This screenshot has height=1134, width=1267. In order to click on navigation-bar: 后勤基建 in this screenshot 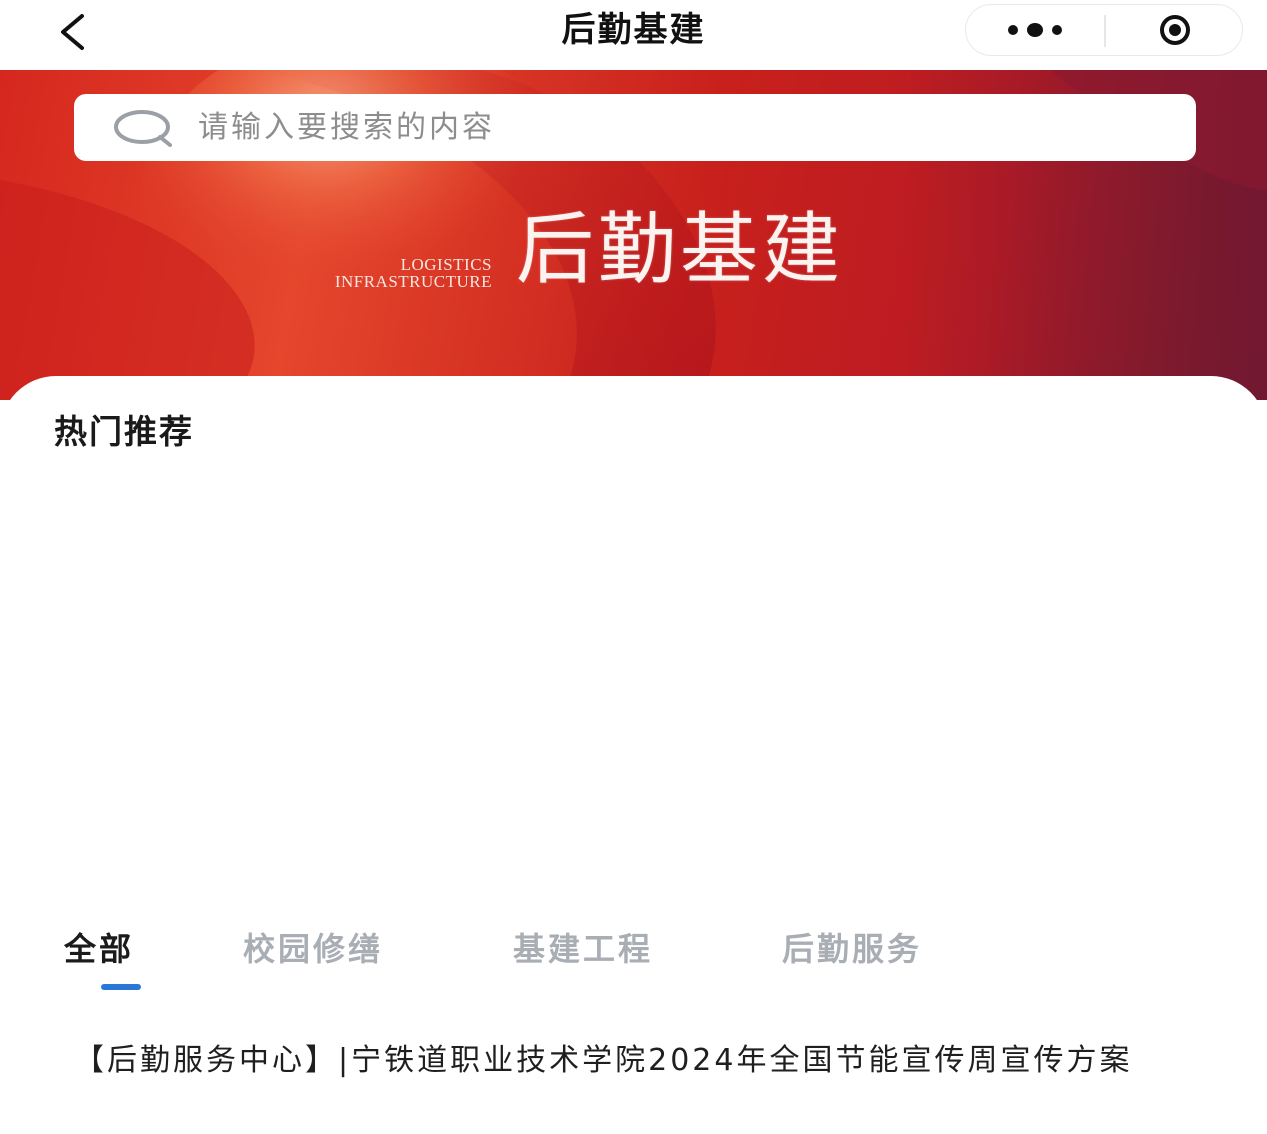, I will do `click(633, 35)`.